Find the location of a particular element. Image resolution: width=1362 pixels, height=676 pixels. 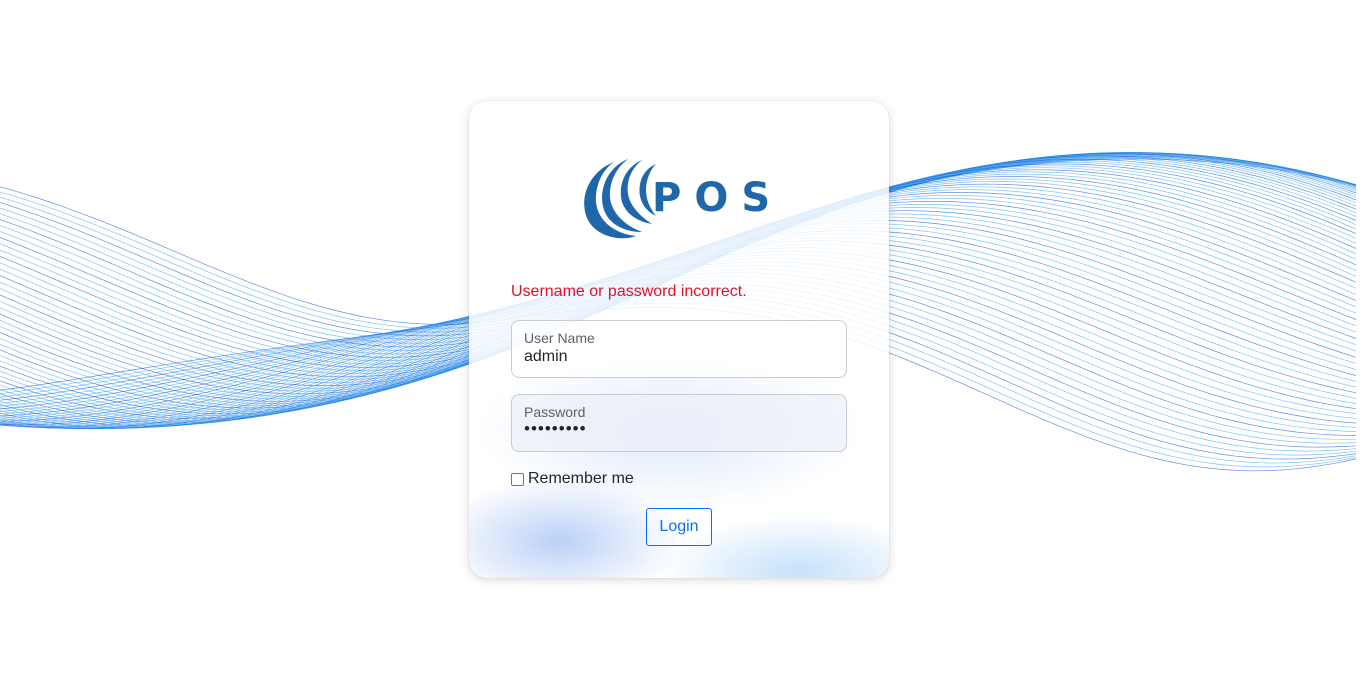

password-value: ••••••••• is located at coordinates (555, 429).